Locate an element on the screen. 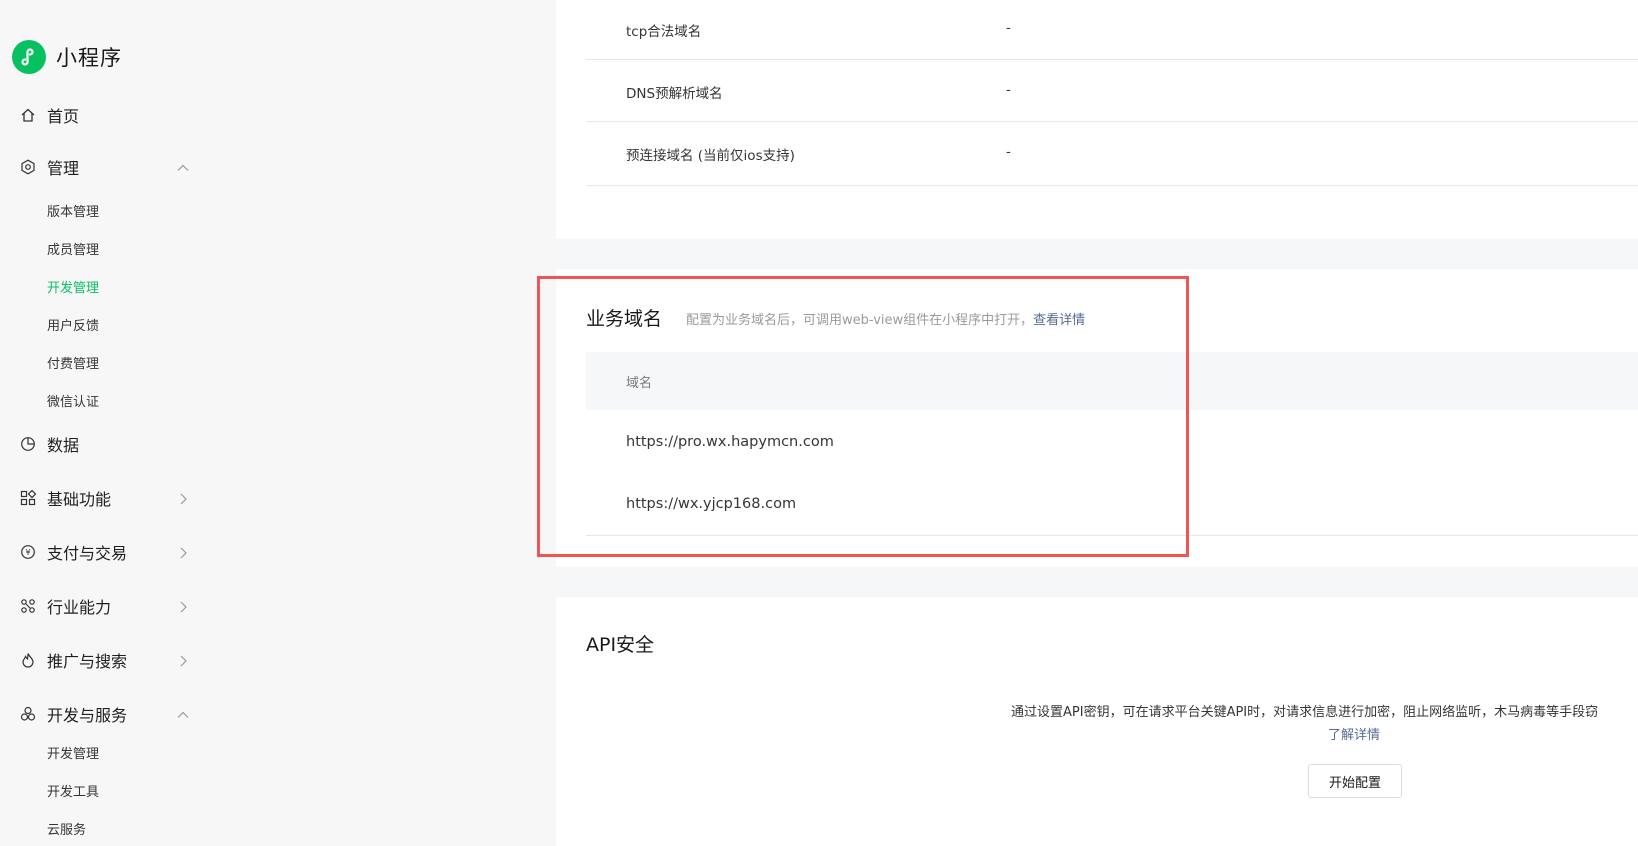 Image resolution: width=1638 pixels, height=846 pixels. api-security-title: API安全 is located at coordinates (620, 645).